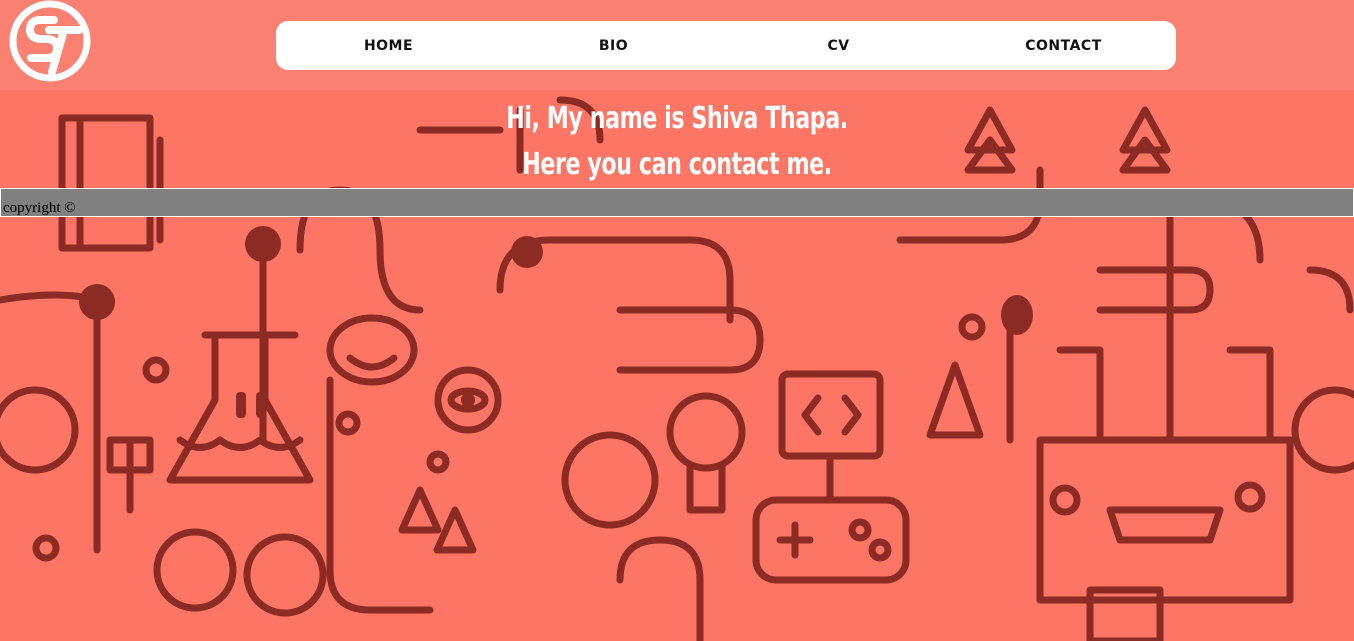 The image size is (1354, 641). I want to click on nav-item-home: HOME, so click(388, 46).